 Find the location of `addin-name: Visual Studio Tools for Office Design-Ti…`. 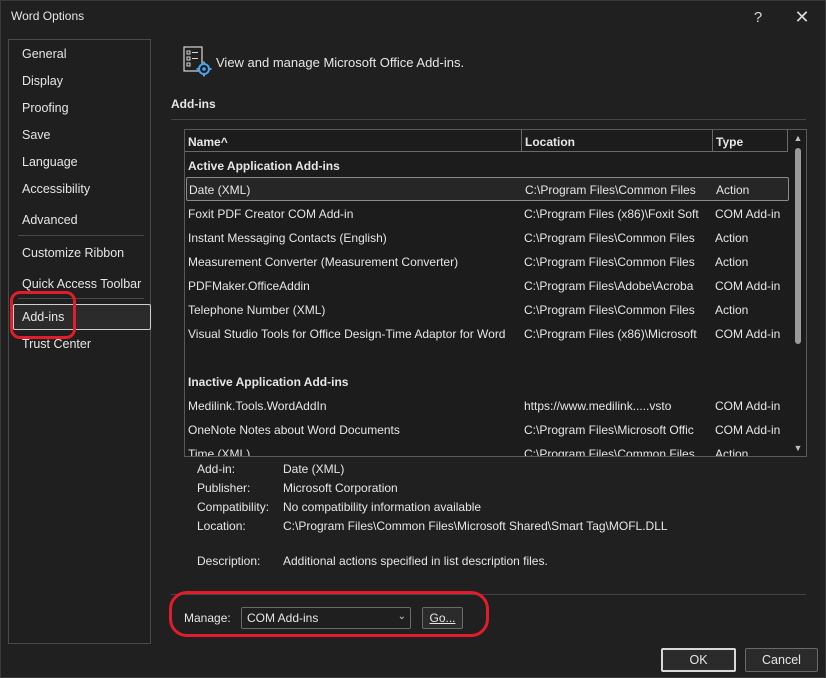

addin-name: Visual Studio Tools for Office Design-Ti… is located at coordinates (347, 334).